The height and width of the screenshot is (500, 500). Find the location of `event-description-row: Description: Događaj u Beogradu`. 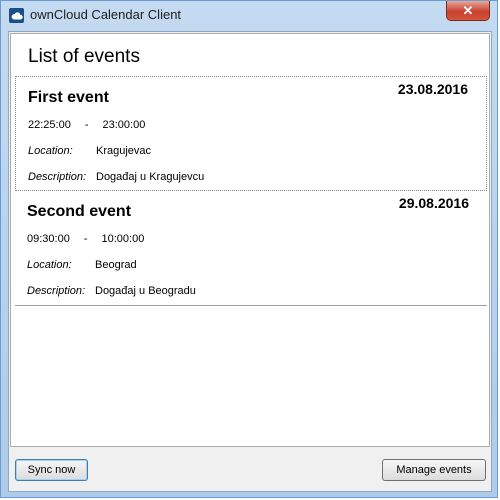

event-description-row: Description: Događaj u Beogradu is located at coordinates (111, 291).